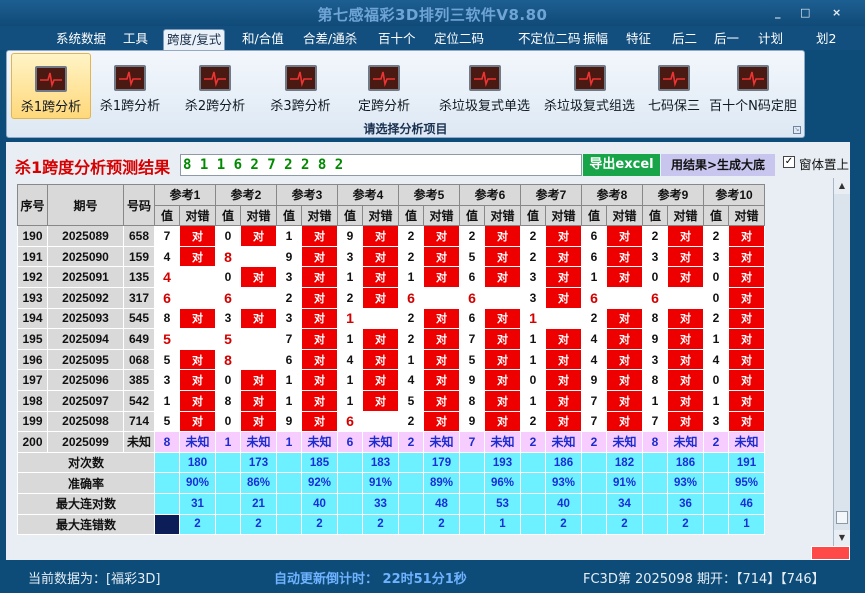 The image size is (865, 593). Describe the element at coordinates (484, 106) in the screenshot. I see `ribbon-button-label: 杀垃圾复式单选` at that location.